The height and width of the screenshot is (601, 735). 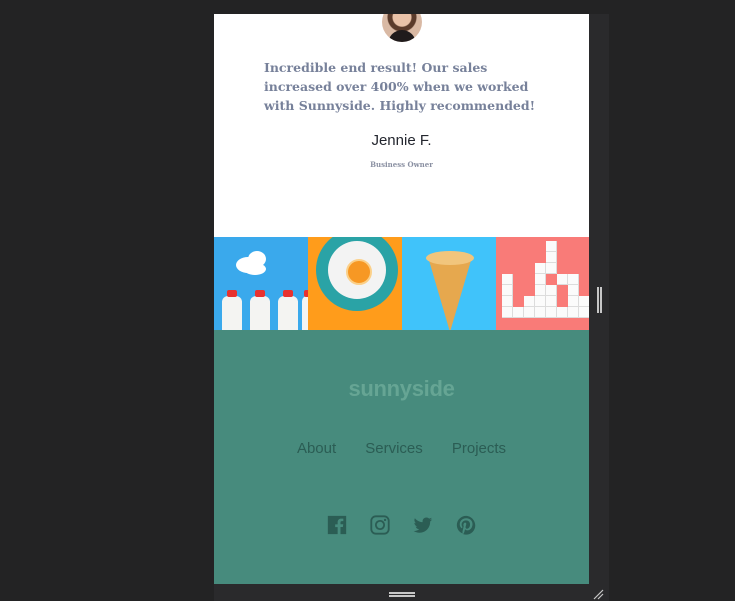 What do you see at coordinates (394, 448) in the screenshot?
I see `footer-nav-services: Services` at bounding box center [394, 448].